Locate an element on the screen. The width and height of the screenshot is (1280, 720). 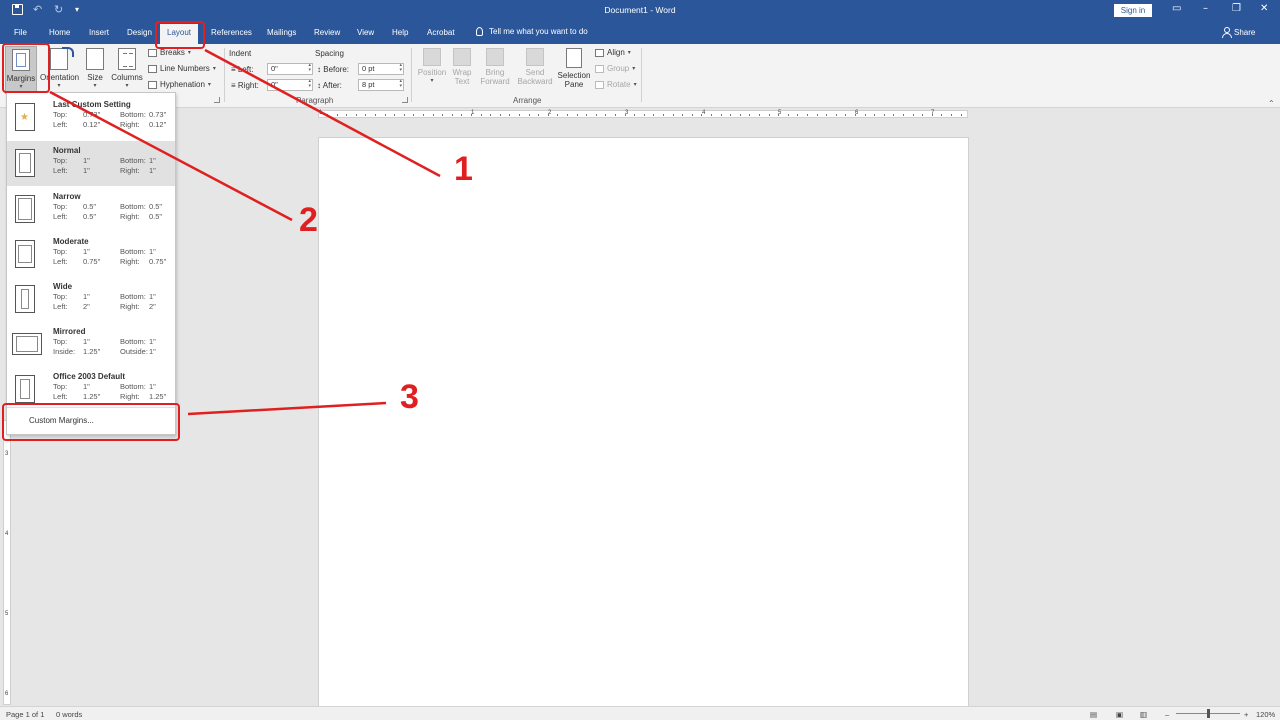
line-numbers-button: Line Numbers ▾ is located at coordinates (182, 68).